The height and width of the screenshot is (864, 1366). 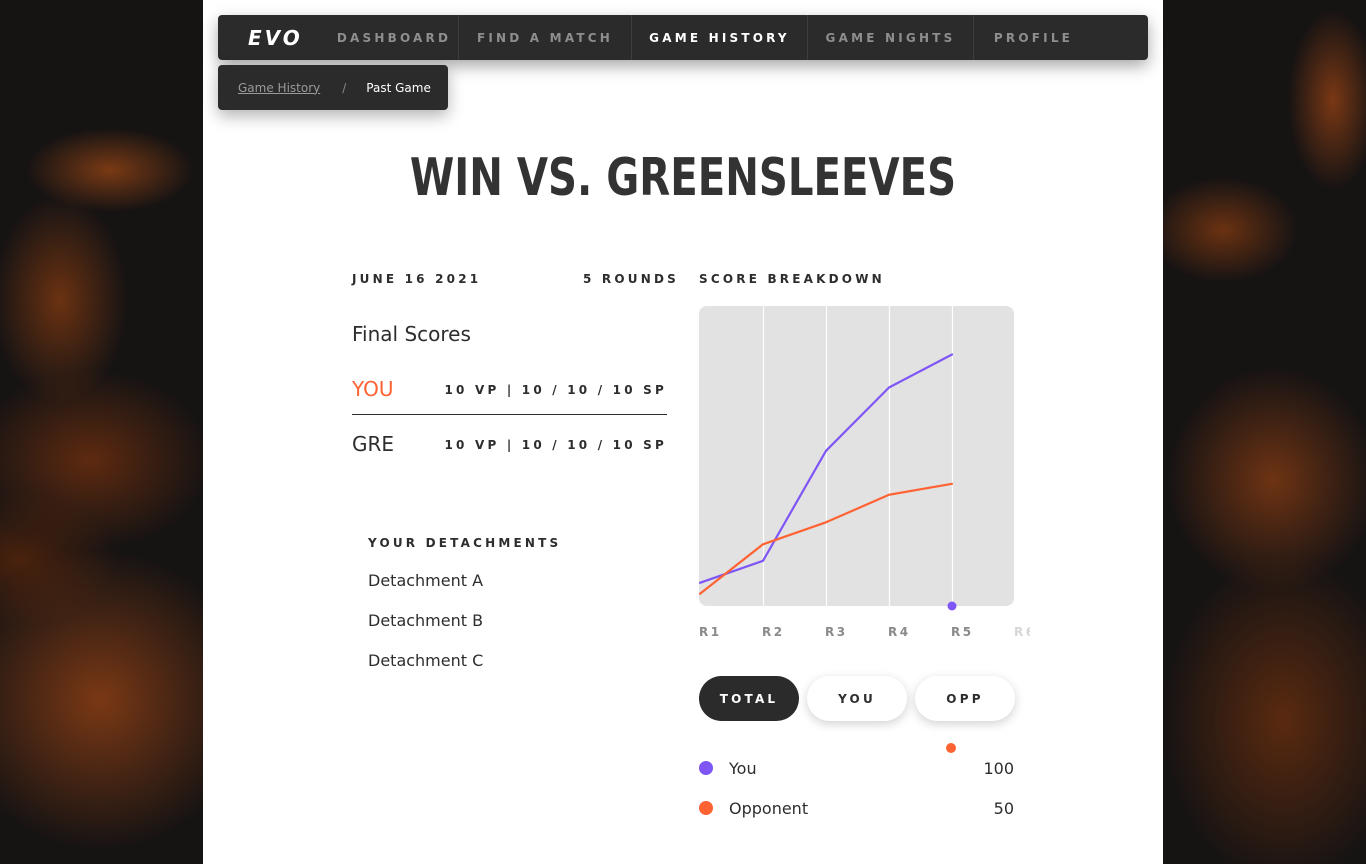 What do you see at coordinates (706, 768) in the screenshot?
I see `you-color-dot` at bounding box center [706, 768].